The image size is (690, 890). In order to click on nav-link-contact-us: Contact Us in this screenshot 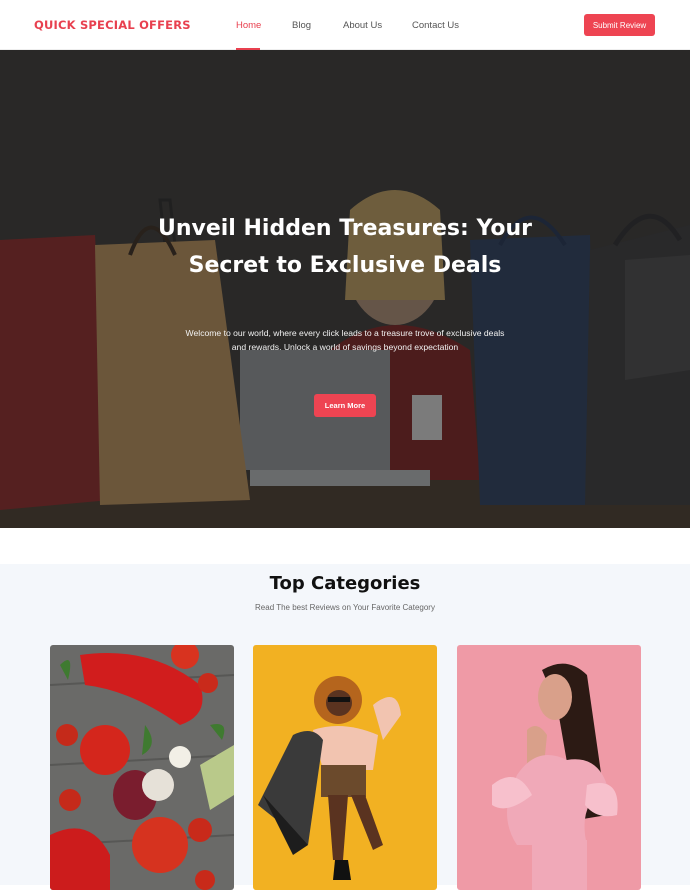, I will do `click(435, 25)`.